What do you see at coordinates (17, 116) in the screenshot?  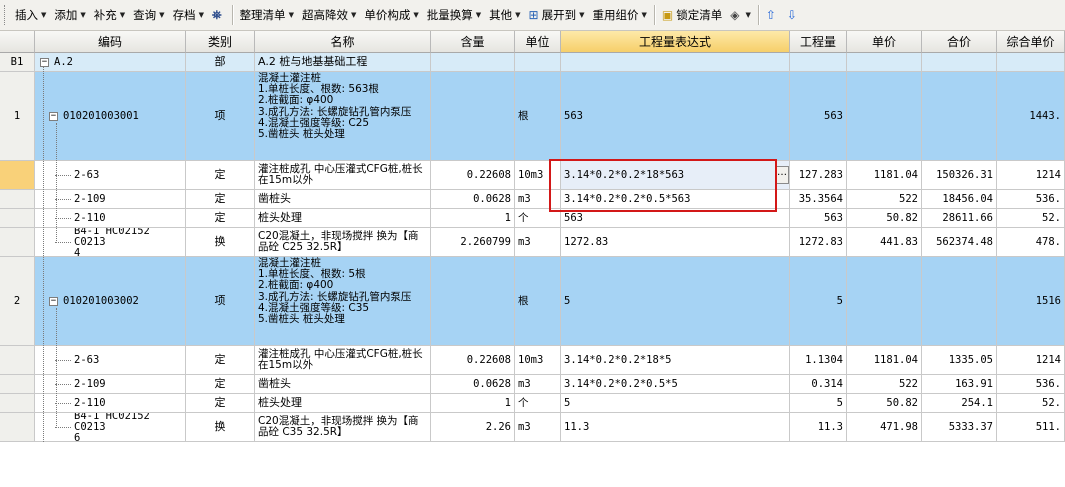 I see `row-header: 1` at bounding box center [17, 116].